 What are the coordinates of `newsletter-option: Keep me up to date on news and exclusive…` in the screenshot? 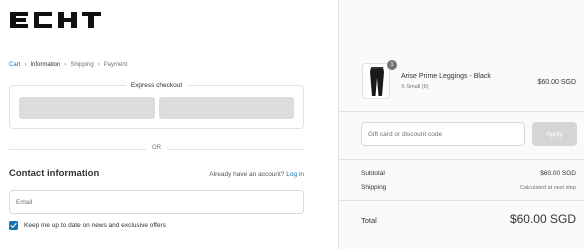 It's located at (87, 225).